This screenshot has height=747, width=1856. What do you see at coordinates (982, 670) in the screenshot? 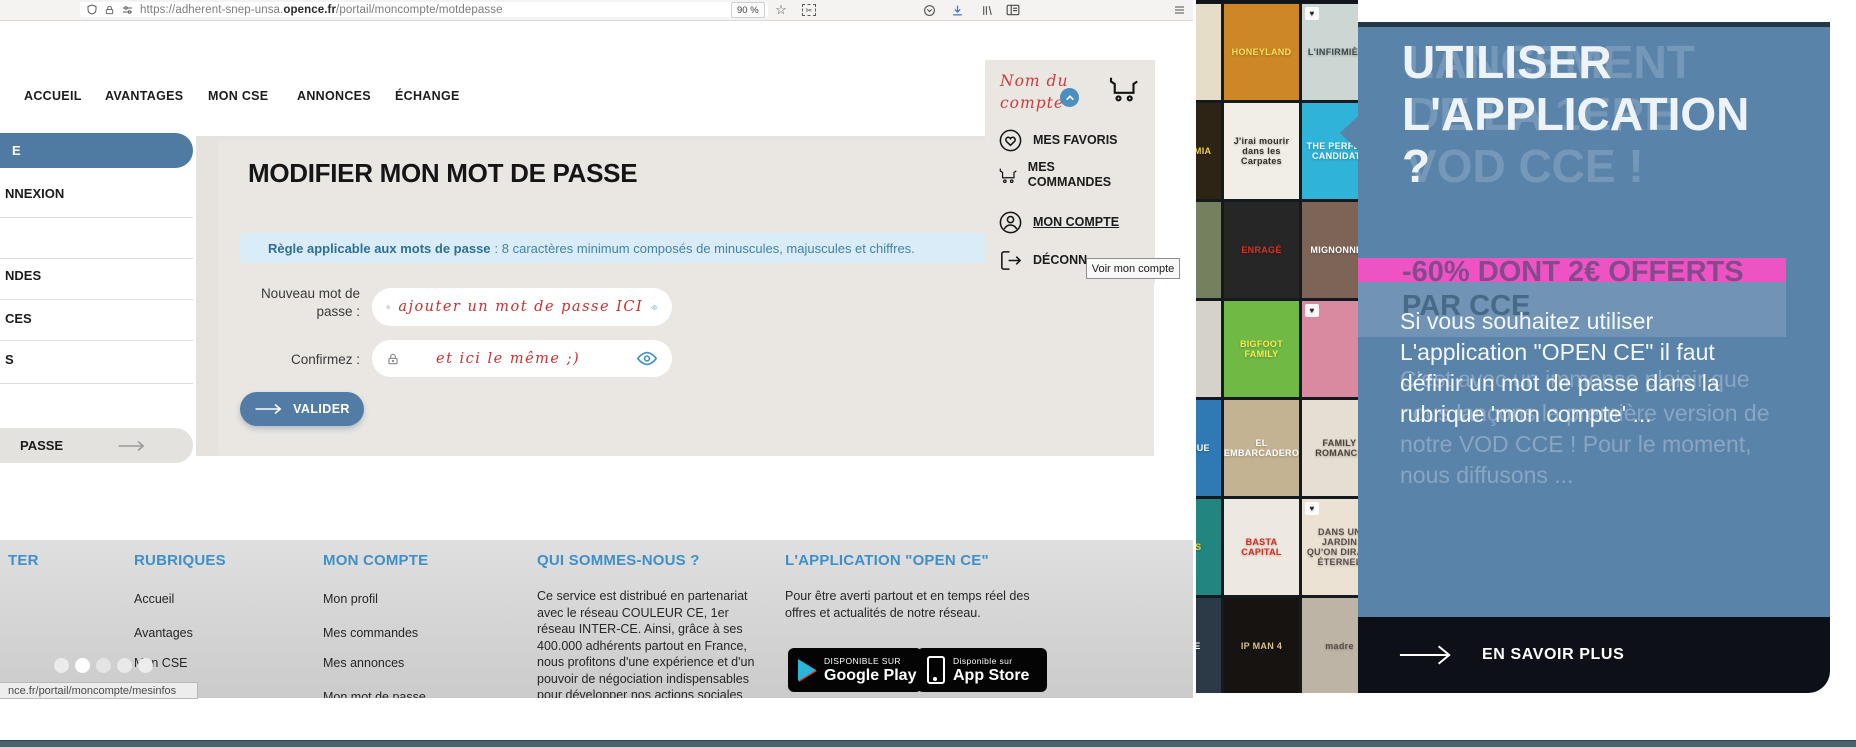
I see `app-store-badge: Disponible sur App Store` at bounding box center [982, 670].